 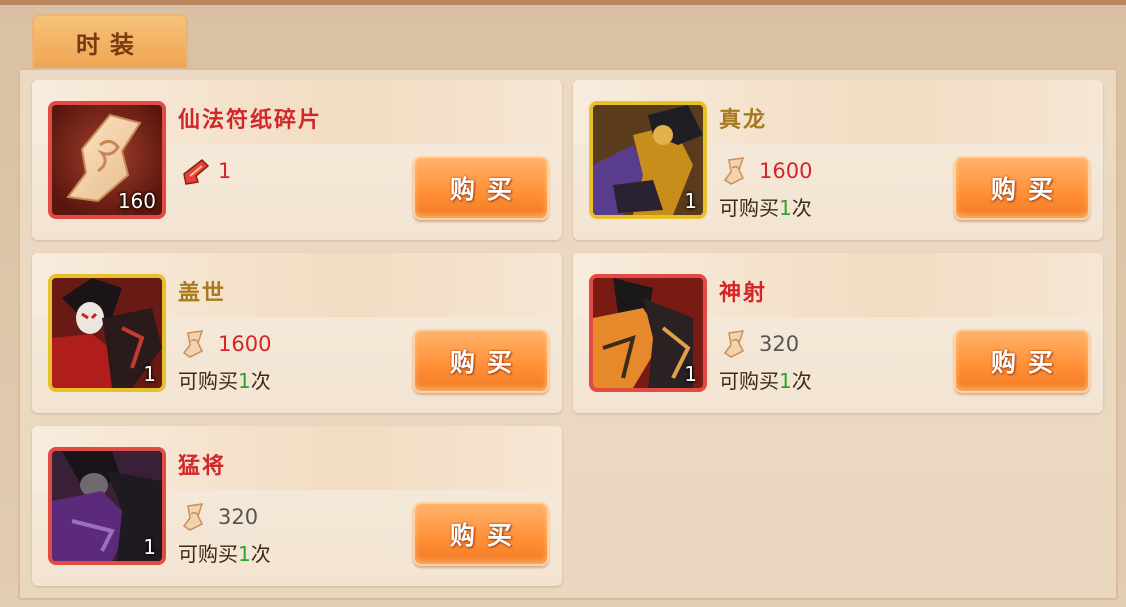 What do you see at coordinates (110, 41) in the screenshot?
I see `tab-costume: 时装` at bounding box center [110, 41].